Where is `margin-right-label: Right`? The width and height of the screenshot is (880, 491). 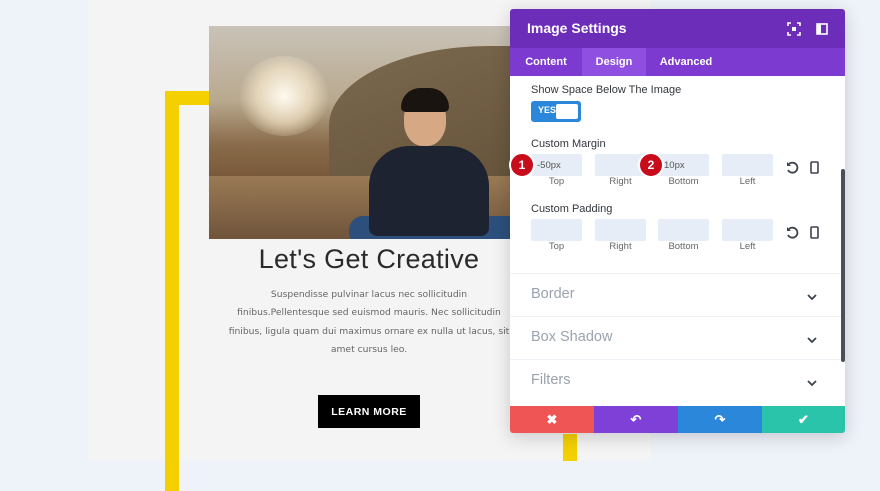 margin-right-label: Right is located at coordinates (620, 181).